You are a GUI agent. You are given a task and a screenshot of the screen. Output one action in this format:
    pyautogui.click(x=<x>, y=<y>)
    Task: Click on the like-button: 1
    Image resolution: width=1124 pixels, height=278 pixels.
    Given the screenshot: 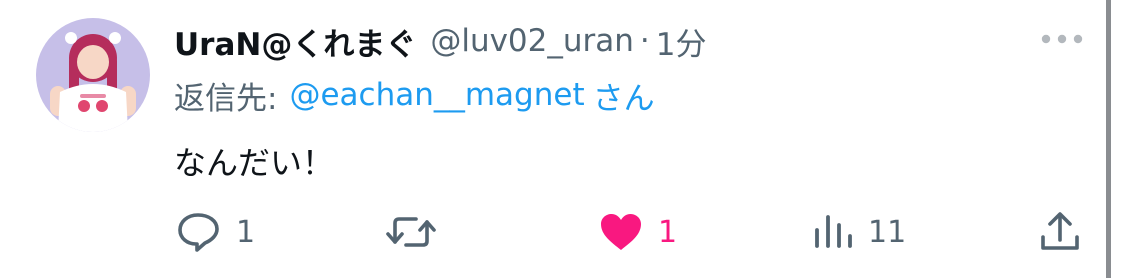 What is the action you would take?
    pyautogui.click(x=637, y=232)
    